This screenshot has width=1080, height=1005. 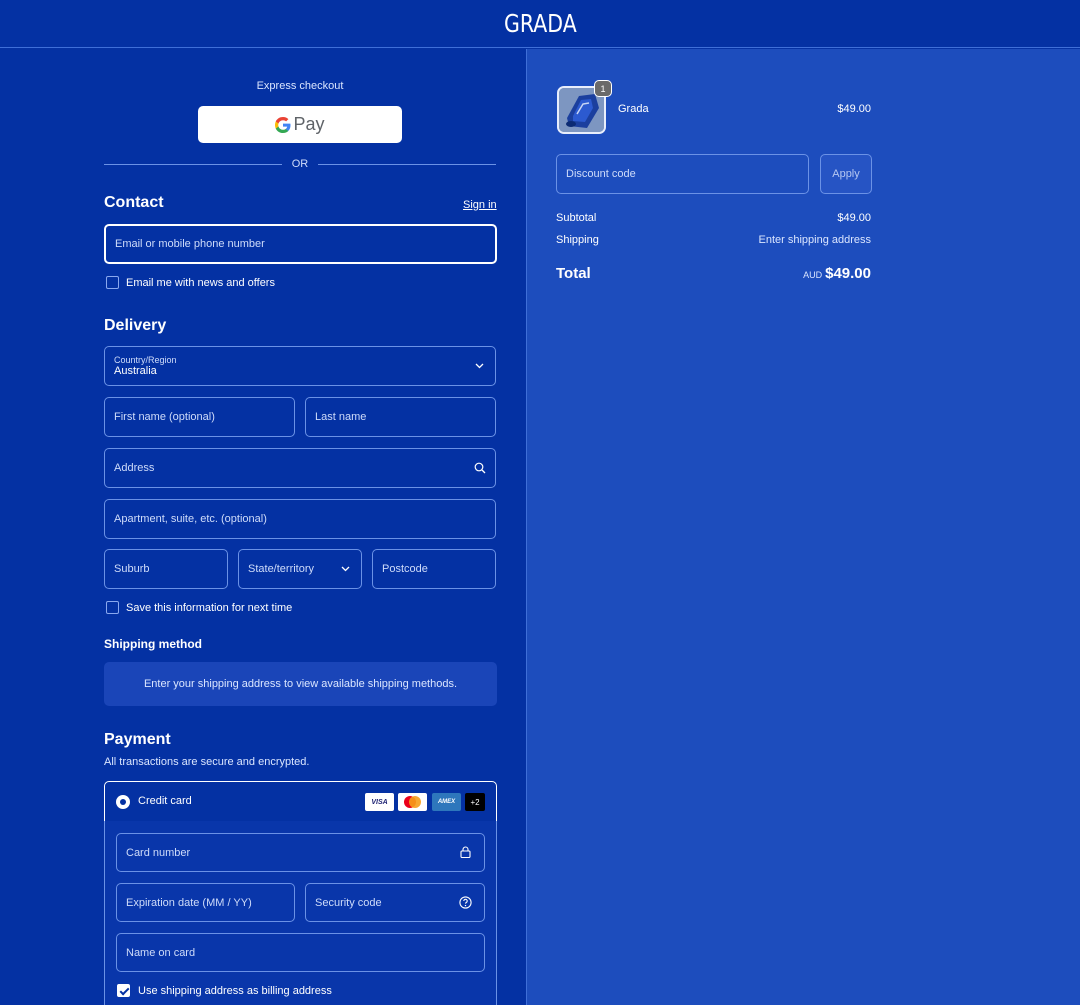 What do you see at coordinates (166, 569) in the screenshot?
I see `suburb-field: Suburb` at bounding box center [166, 569].